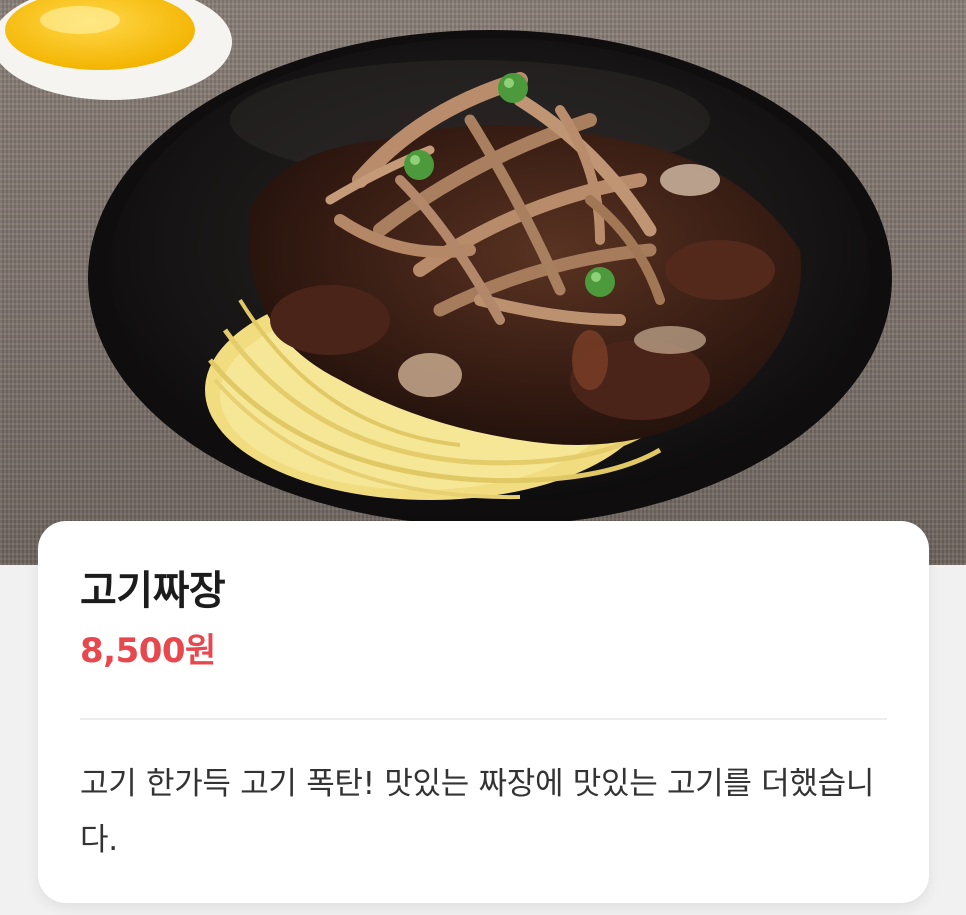 This screenshot has height=915, width=966. What do you see at coordinates (116, 50) in the screenshot?
I see `pickled-radish-dish-image` at bounding box center [116, 50].